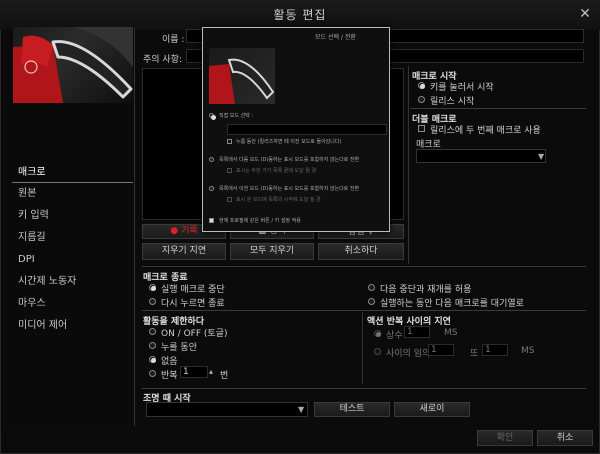  I want to click on end-resume-label: 다음 중단과 재개를 허용, so click(426, 290).